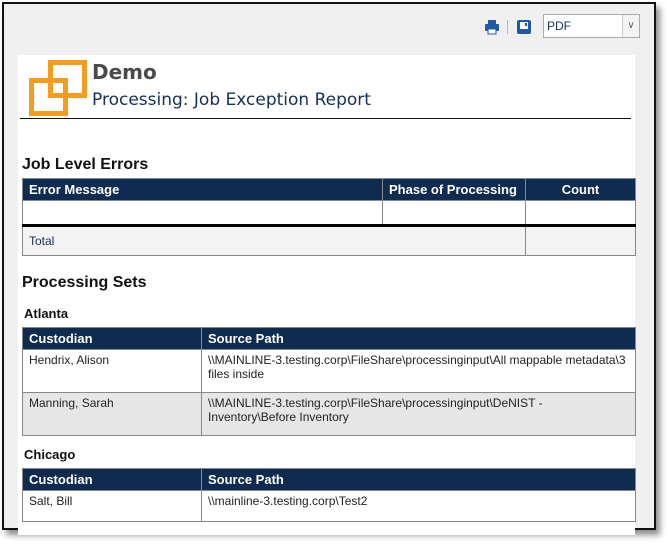  I want to click on phase-cell, so click(454, 213).